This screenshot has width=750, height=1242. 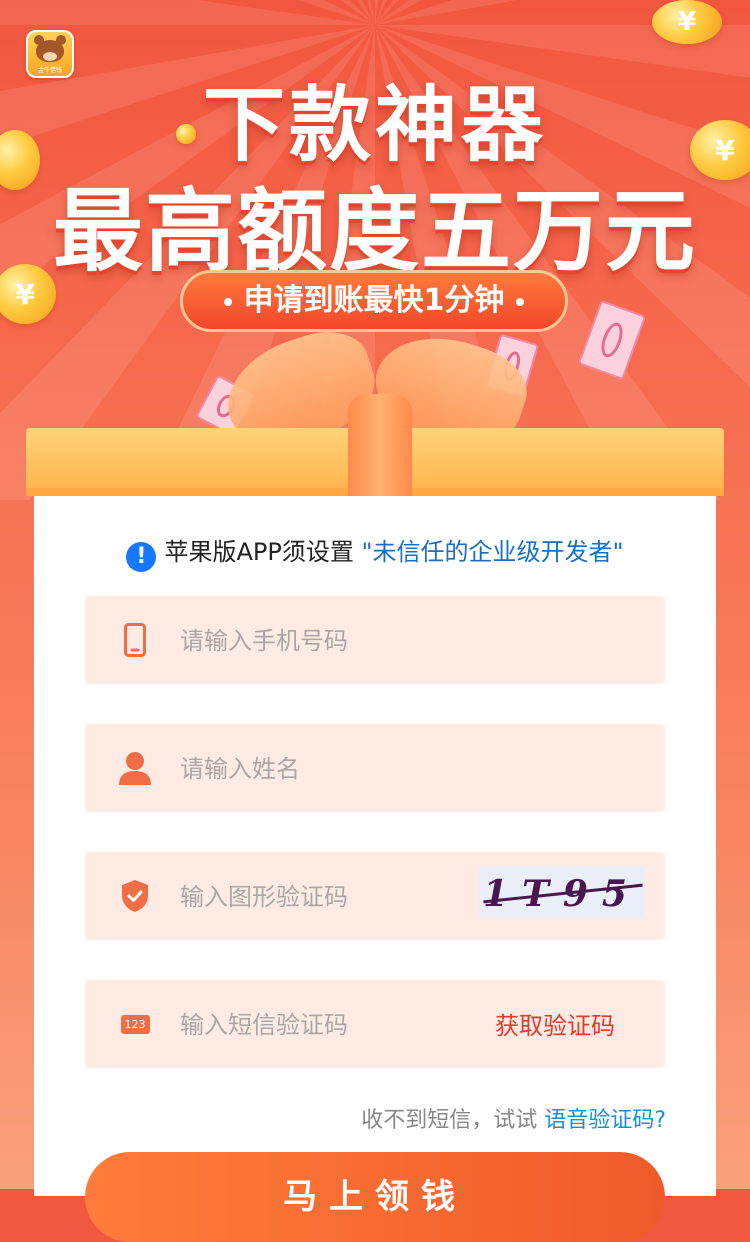 I want to click on voice-hint-text: 收不到短信，试试, so click(x=449, y=1120).